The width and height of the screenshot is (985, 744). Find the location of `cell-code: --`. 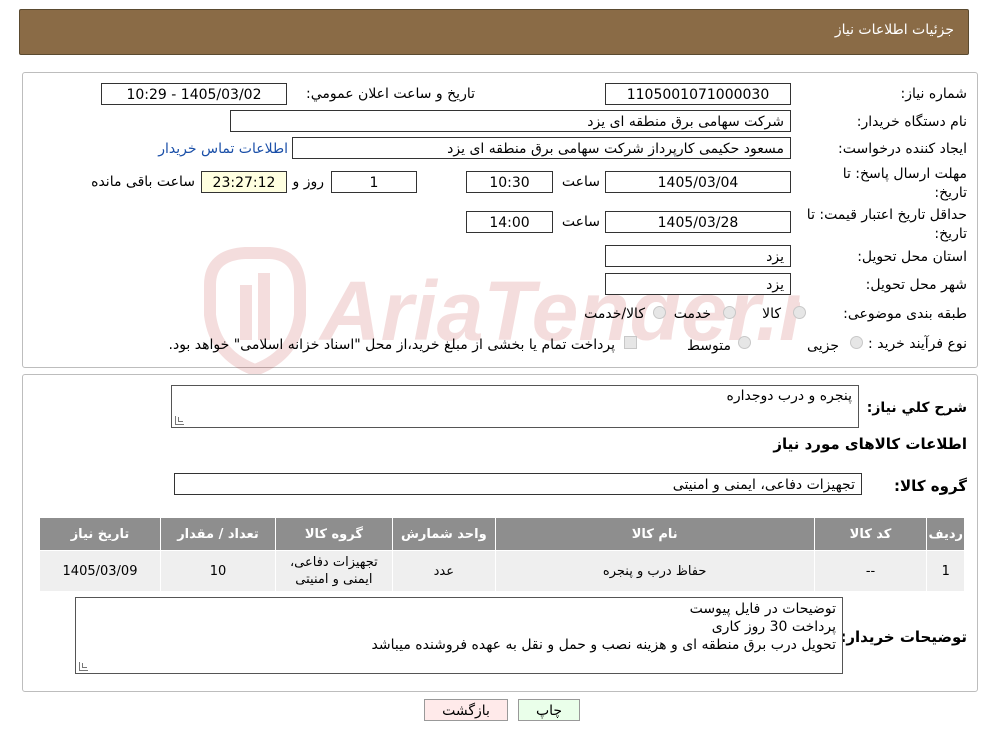

cell-code: -- is located at coordinates (870, 571).